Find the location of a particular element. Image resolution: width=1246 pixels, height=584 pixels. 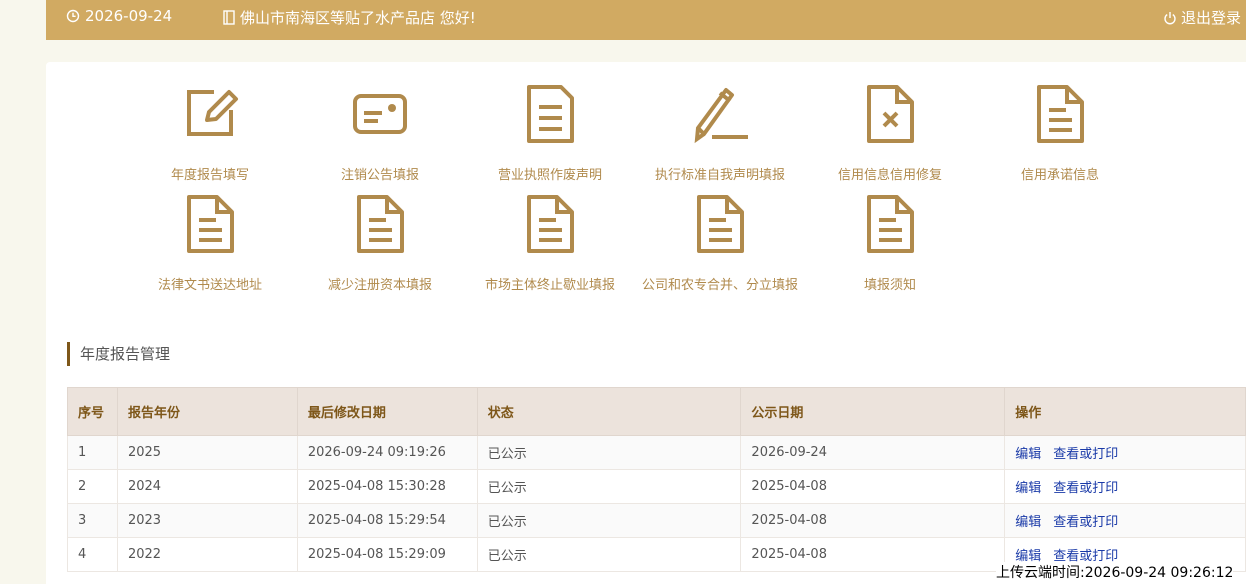

col-header: 最后修改日期 is located at coordinates (387, 411).